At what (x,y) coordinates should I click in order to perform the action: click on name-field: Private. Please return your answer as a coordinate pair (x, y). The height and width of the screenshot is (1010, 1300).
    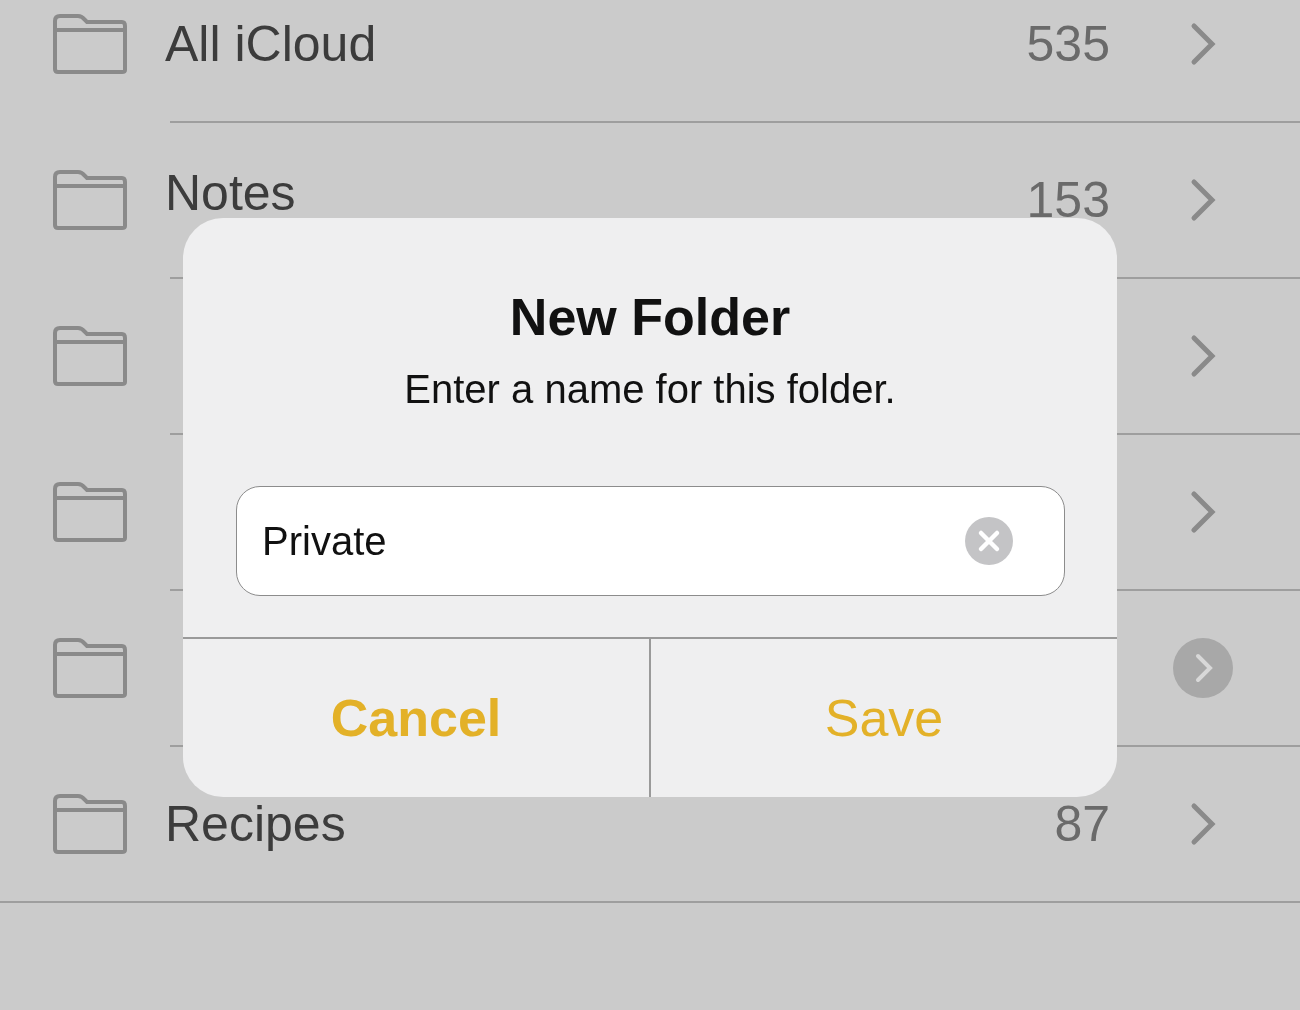
    Looking at the image, I should click on (650, 541).